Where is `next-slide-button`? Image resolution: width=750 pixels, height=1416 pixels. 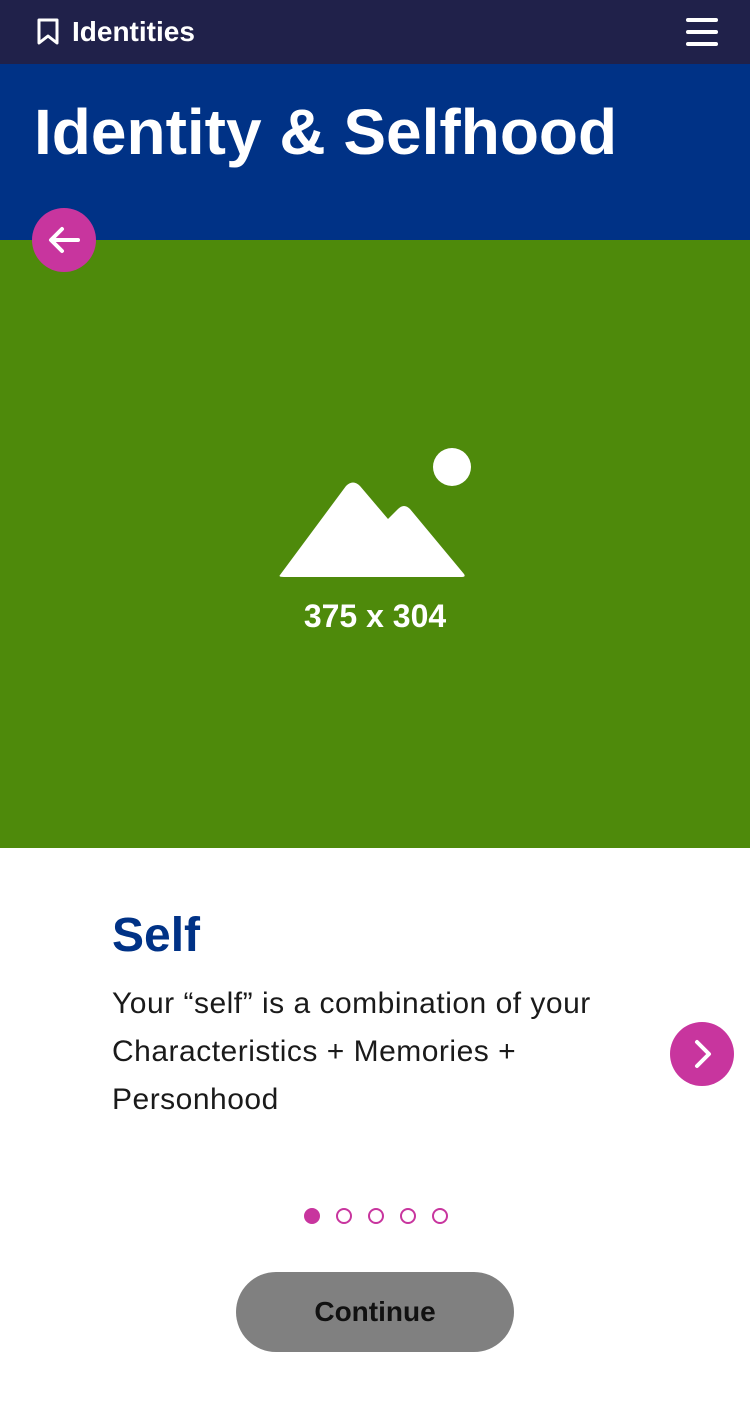 next-slide-button is located at coordinates (702, 1054).